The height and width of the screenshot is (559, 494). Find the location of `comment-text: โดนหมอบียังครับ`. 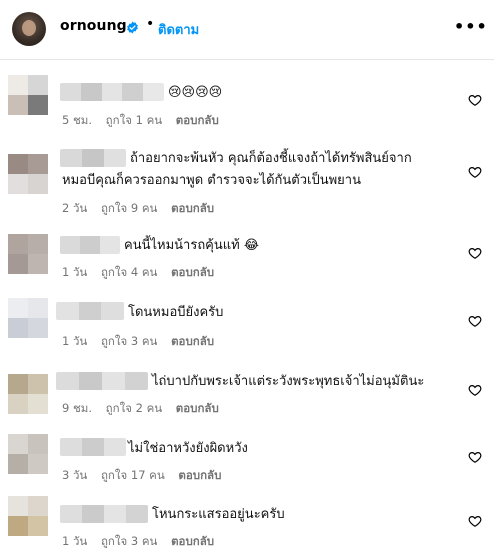

comment-text: โดนหมอบียังครับ is located at coordinates (176, 312).